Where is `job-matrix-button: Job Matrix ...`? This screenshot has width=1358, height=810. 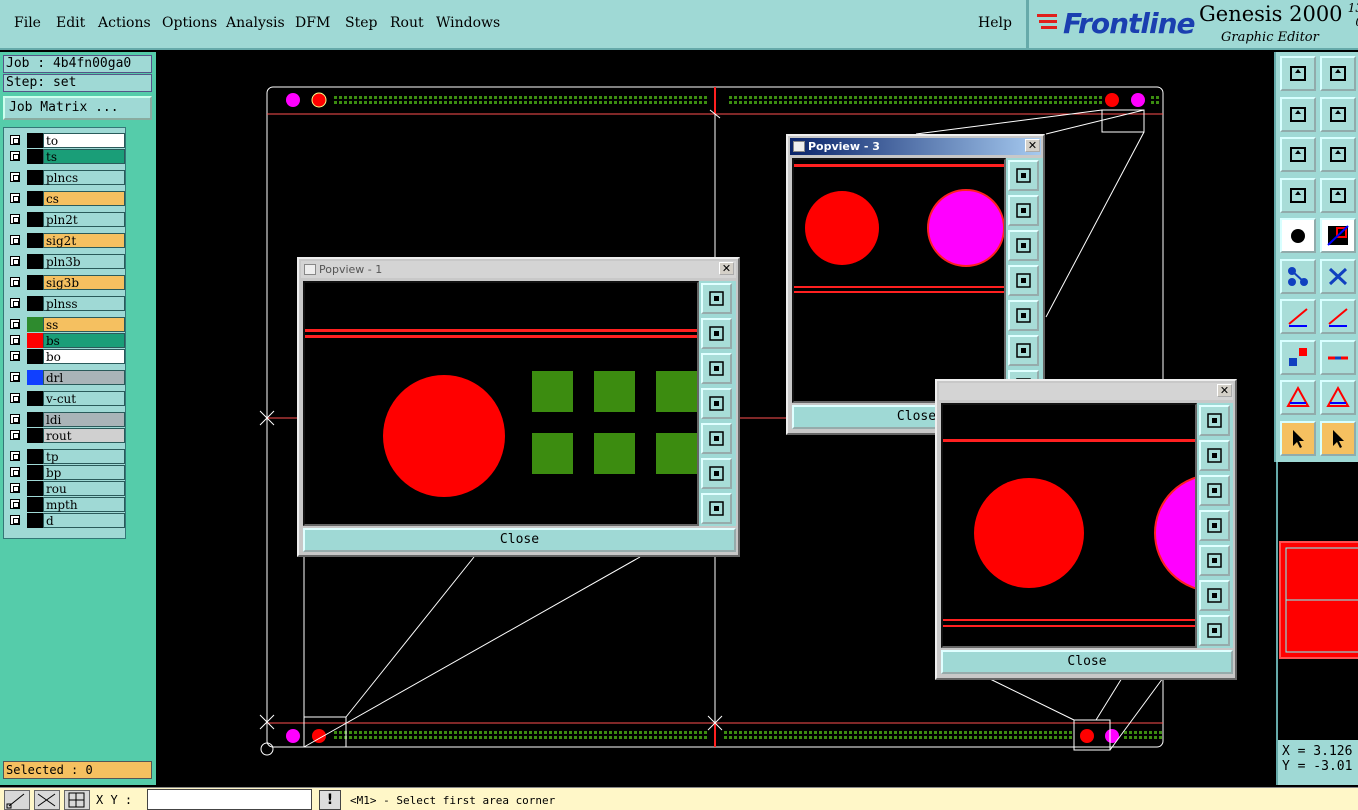
job-matrix-button: Job Matrix ... is located at coordinates (77, 108).